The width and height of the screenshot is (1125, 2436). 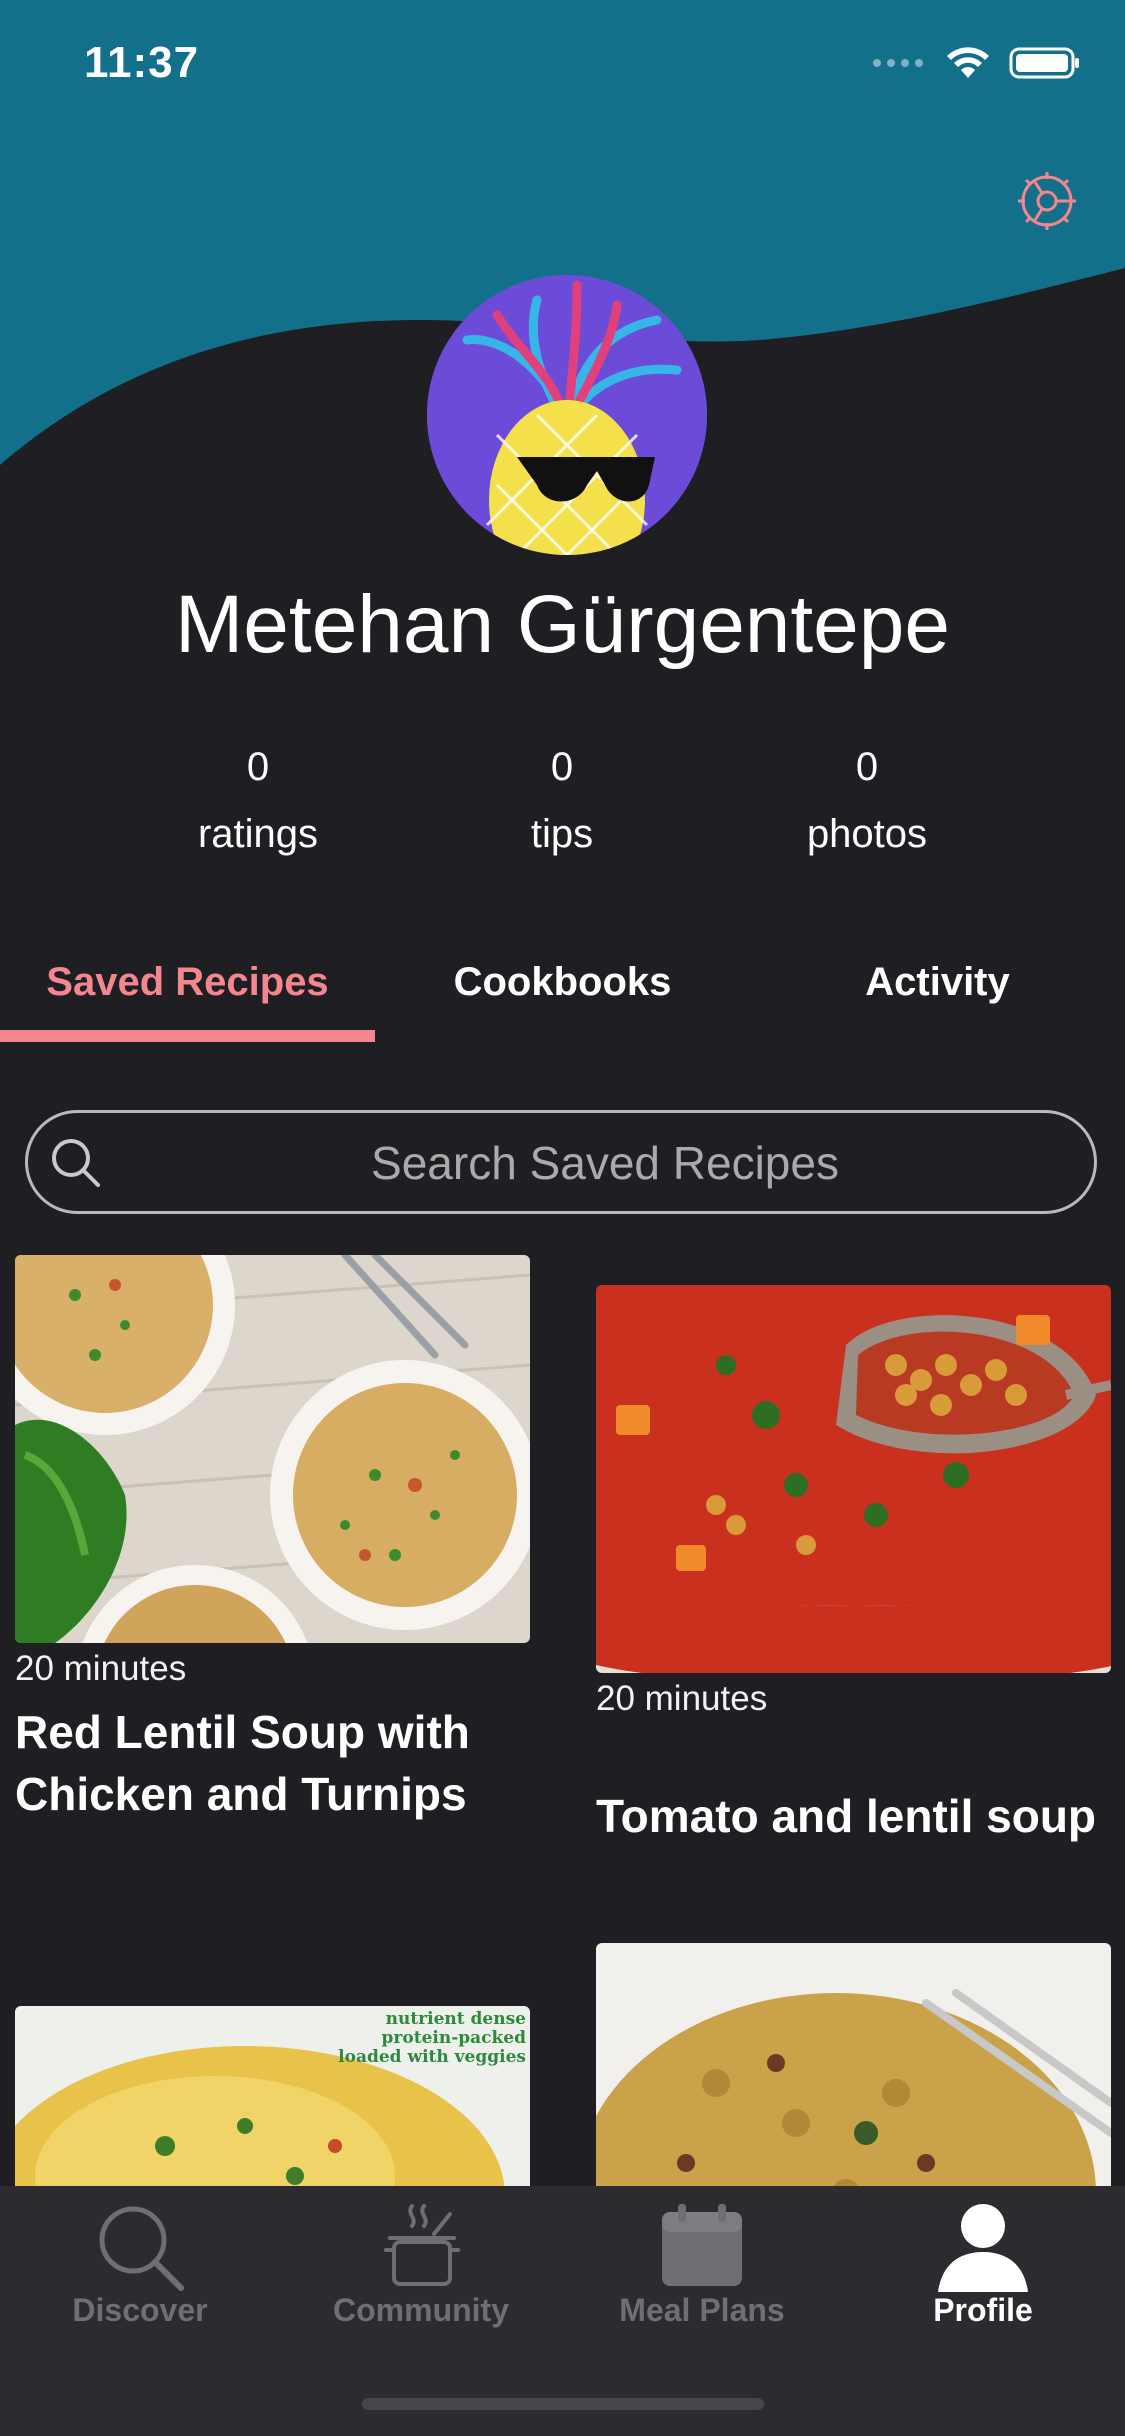 I want to click on home-indicator, so click(x=563, y=2404).